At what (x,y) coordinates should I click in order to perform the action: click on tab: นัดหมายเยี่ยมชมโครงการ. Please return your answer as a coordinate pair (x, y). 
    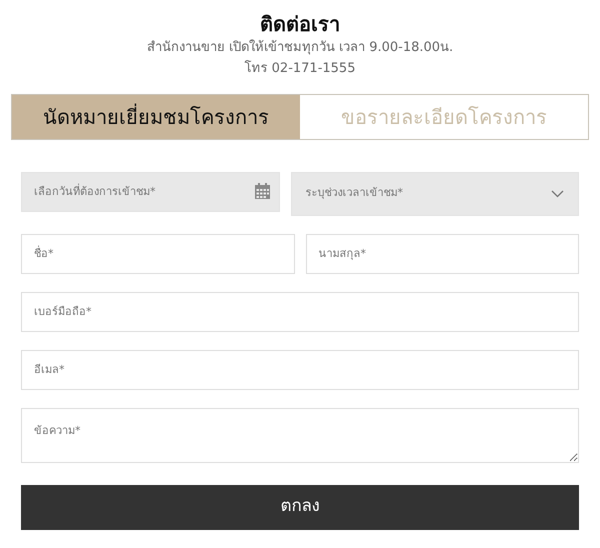
    Looking at the image, I should click on (156, 116).